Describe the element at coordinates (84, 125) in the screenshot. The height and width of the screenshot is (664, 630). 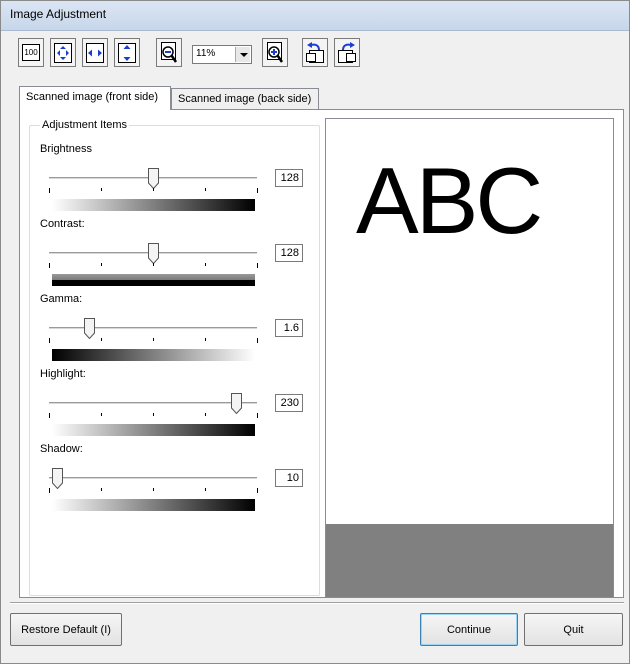
I see `adjustment-group-label: Adjustment Items` at that location.